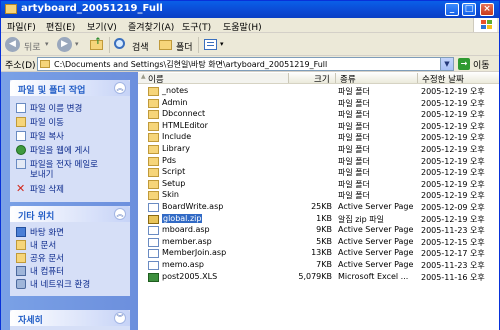 The width and height of the screenshot is (500, 330). Describe the element at coordinates (242, 26) in the screenshot. I see `menu-help: 도움말(H)` at that location.